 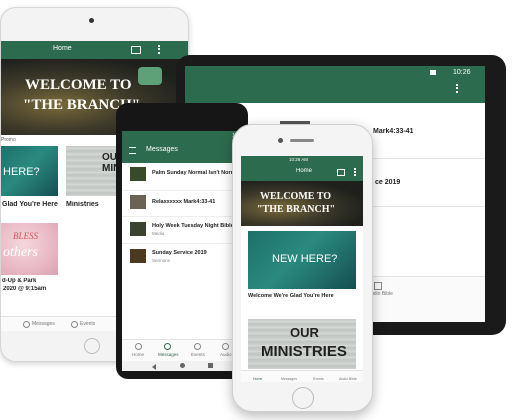 What do you see at coordinates (393, 131) in the screenshot?
I see `tablet-right-row1-title: Mark4:33-41` at bounding box center [393, 131].